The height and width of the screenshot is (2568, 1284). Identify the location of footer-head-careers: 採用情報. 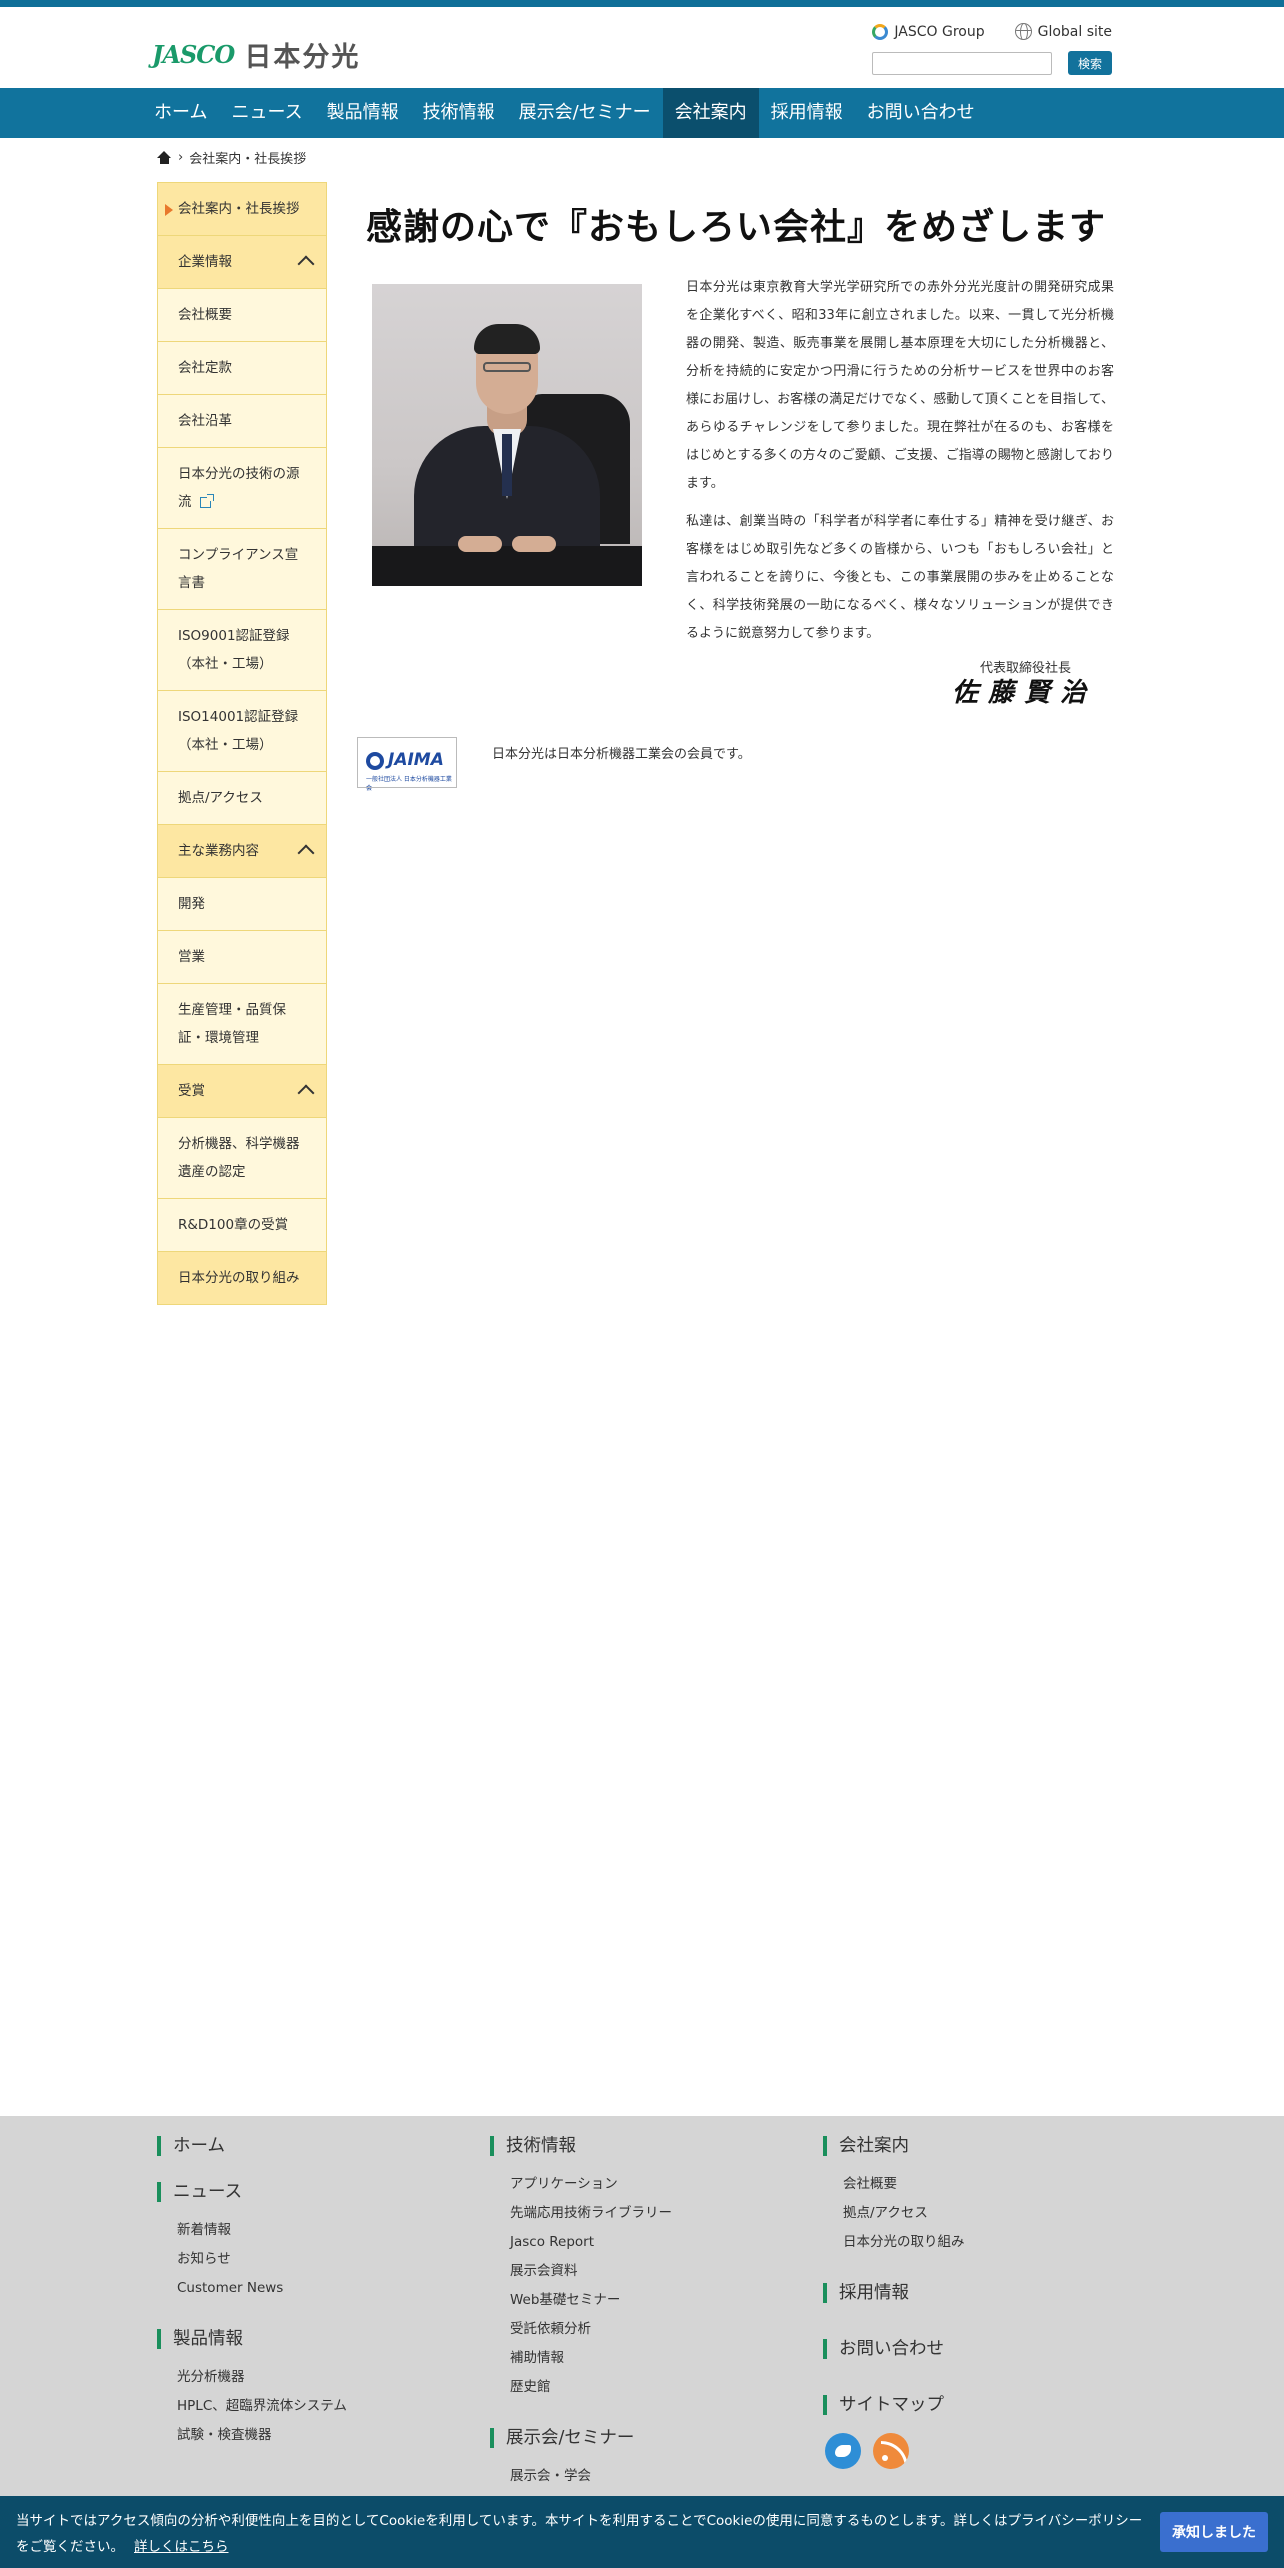
(894, 2293).